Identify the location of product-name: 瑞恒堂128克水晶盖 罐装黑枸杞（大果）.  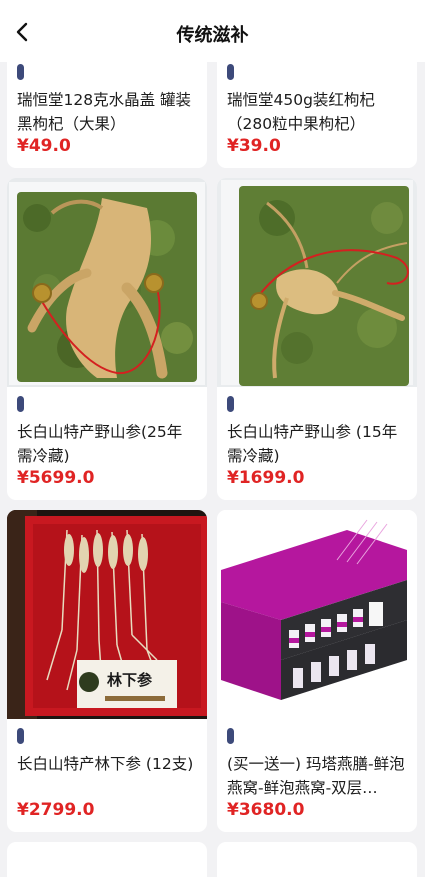
(104, 112).